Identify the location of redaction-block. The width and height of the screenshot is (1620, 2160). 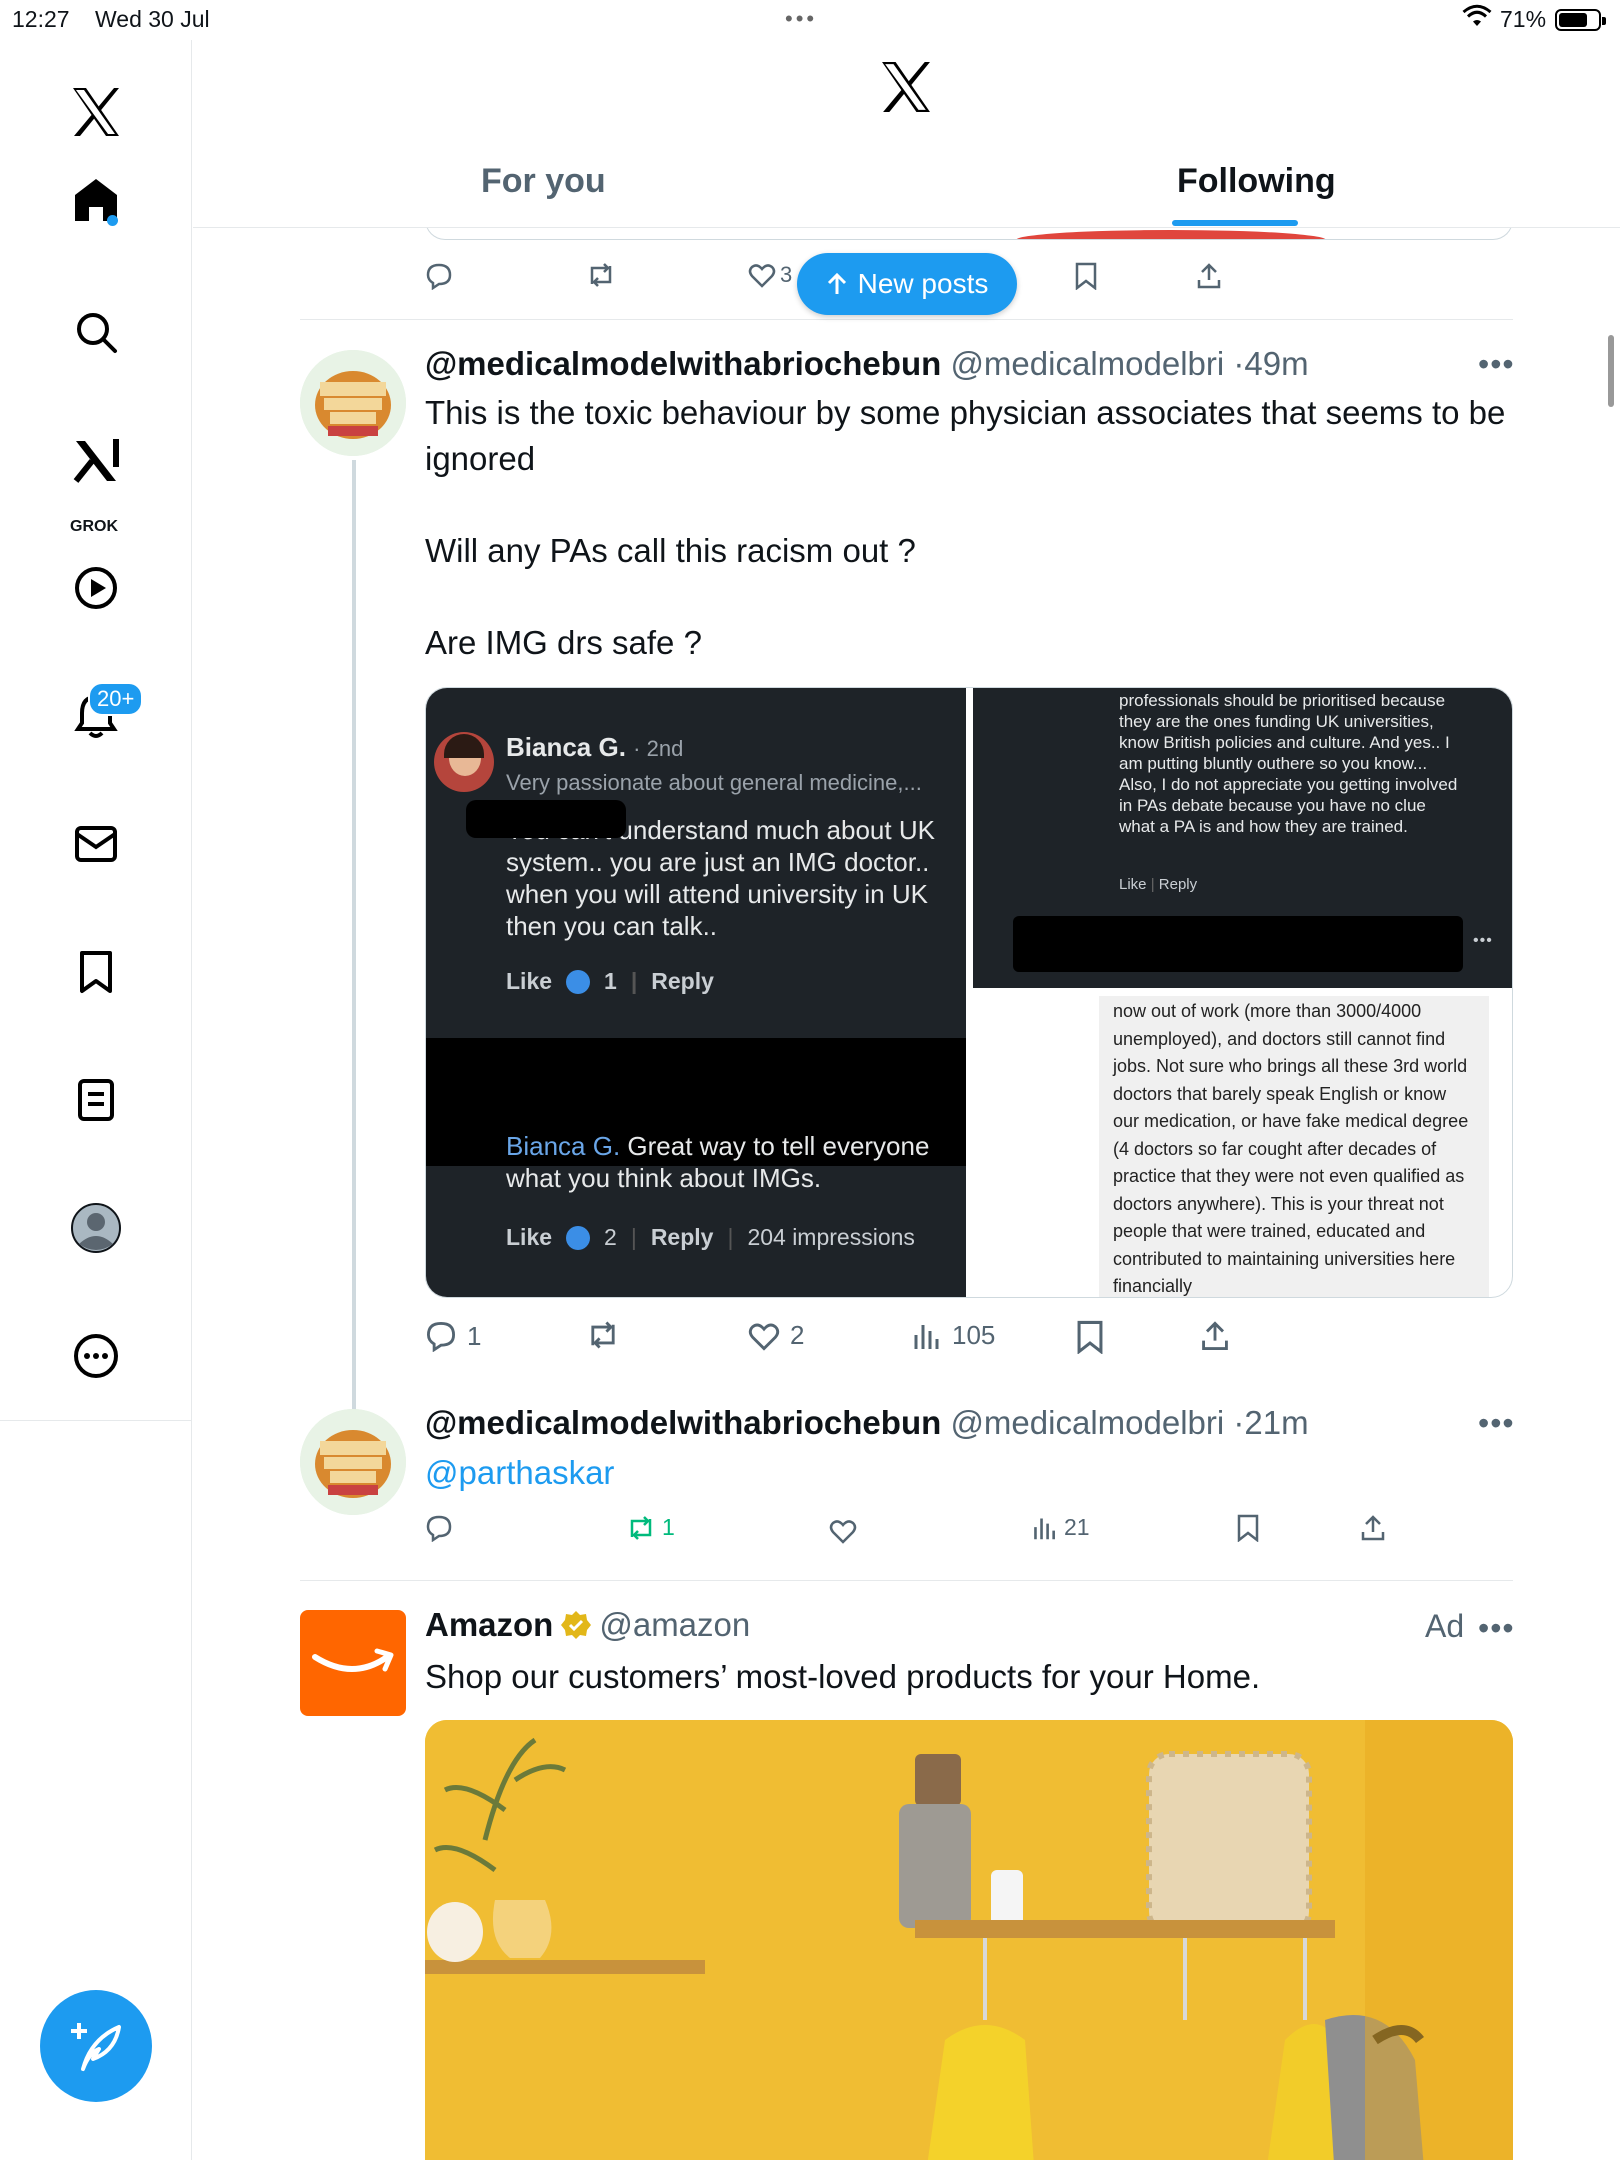
(546, 819).